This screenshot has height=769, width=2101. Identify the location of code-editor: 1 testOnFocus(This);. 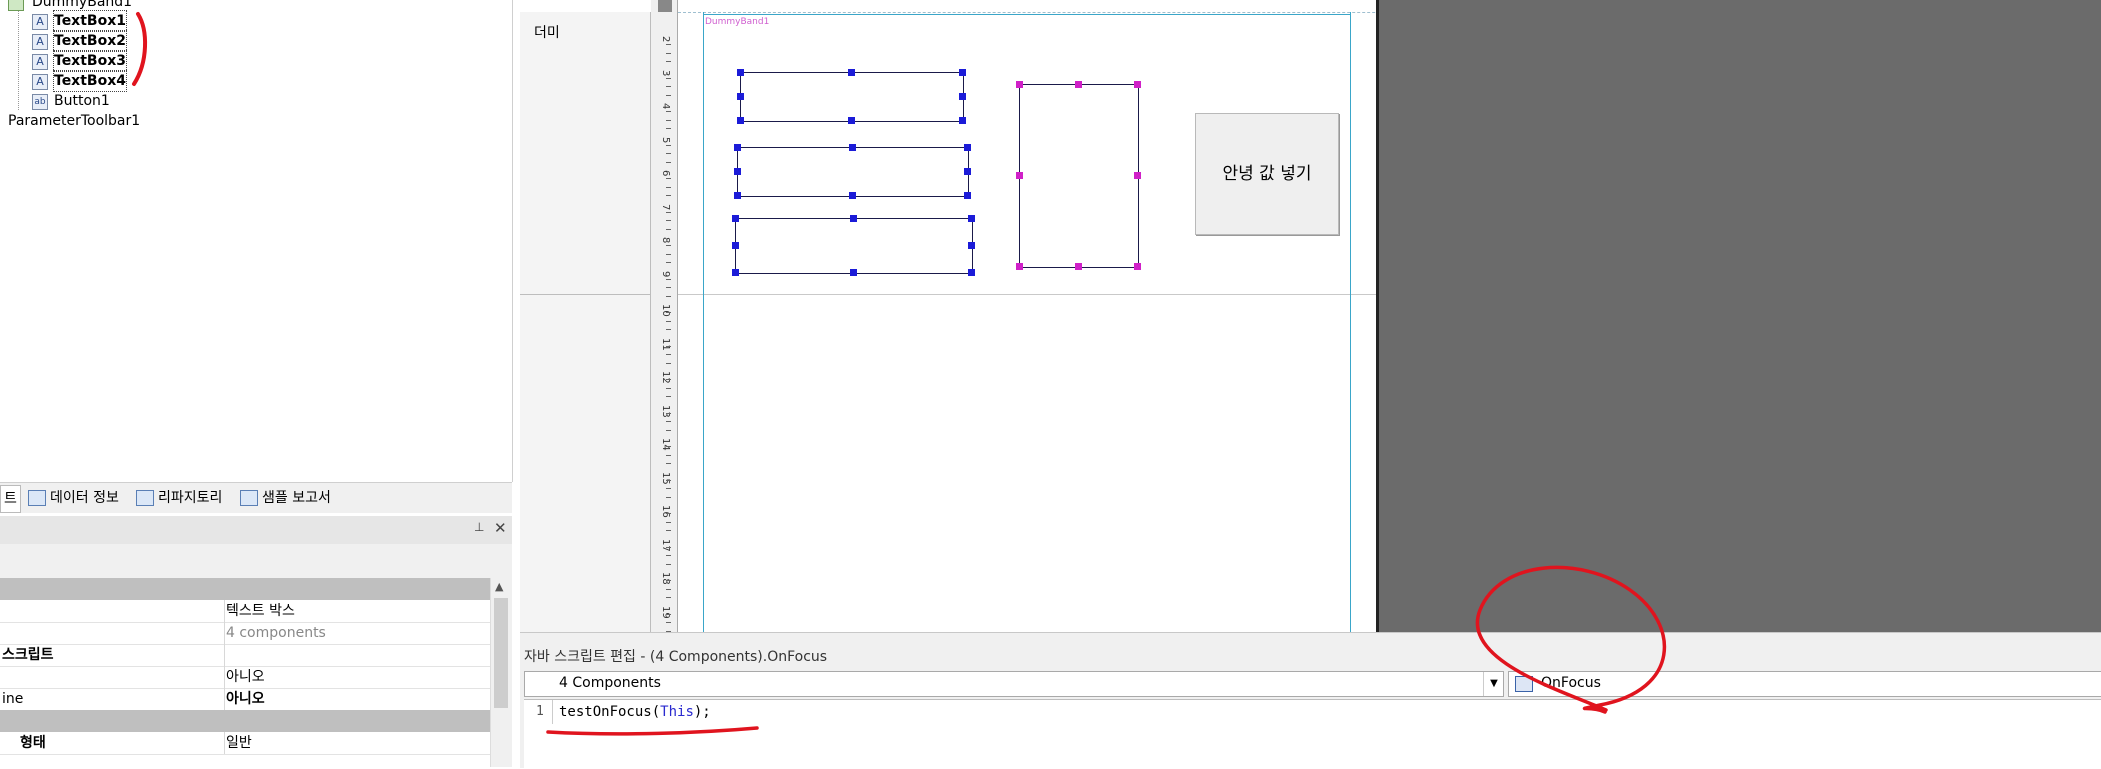
(1312, 734).